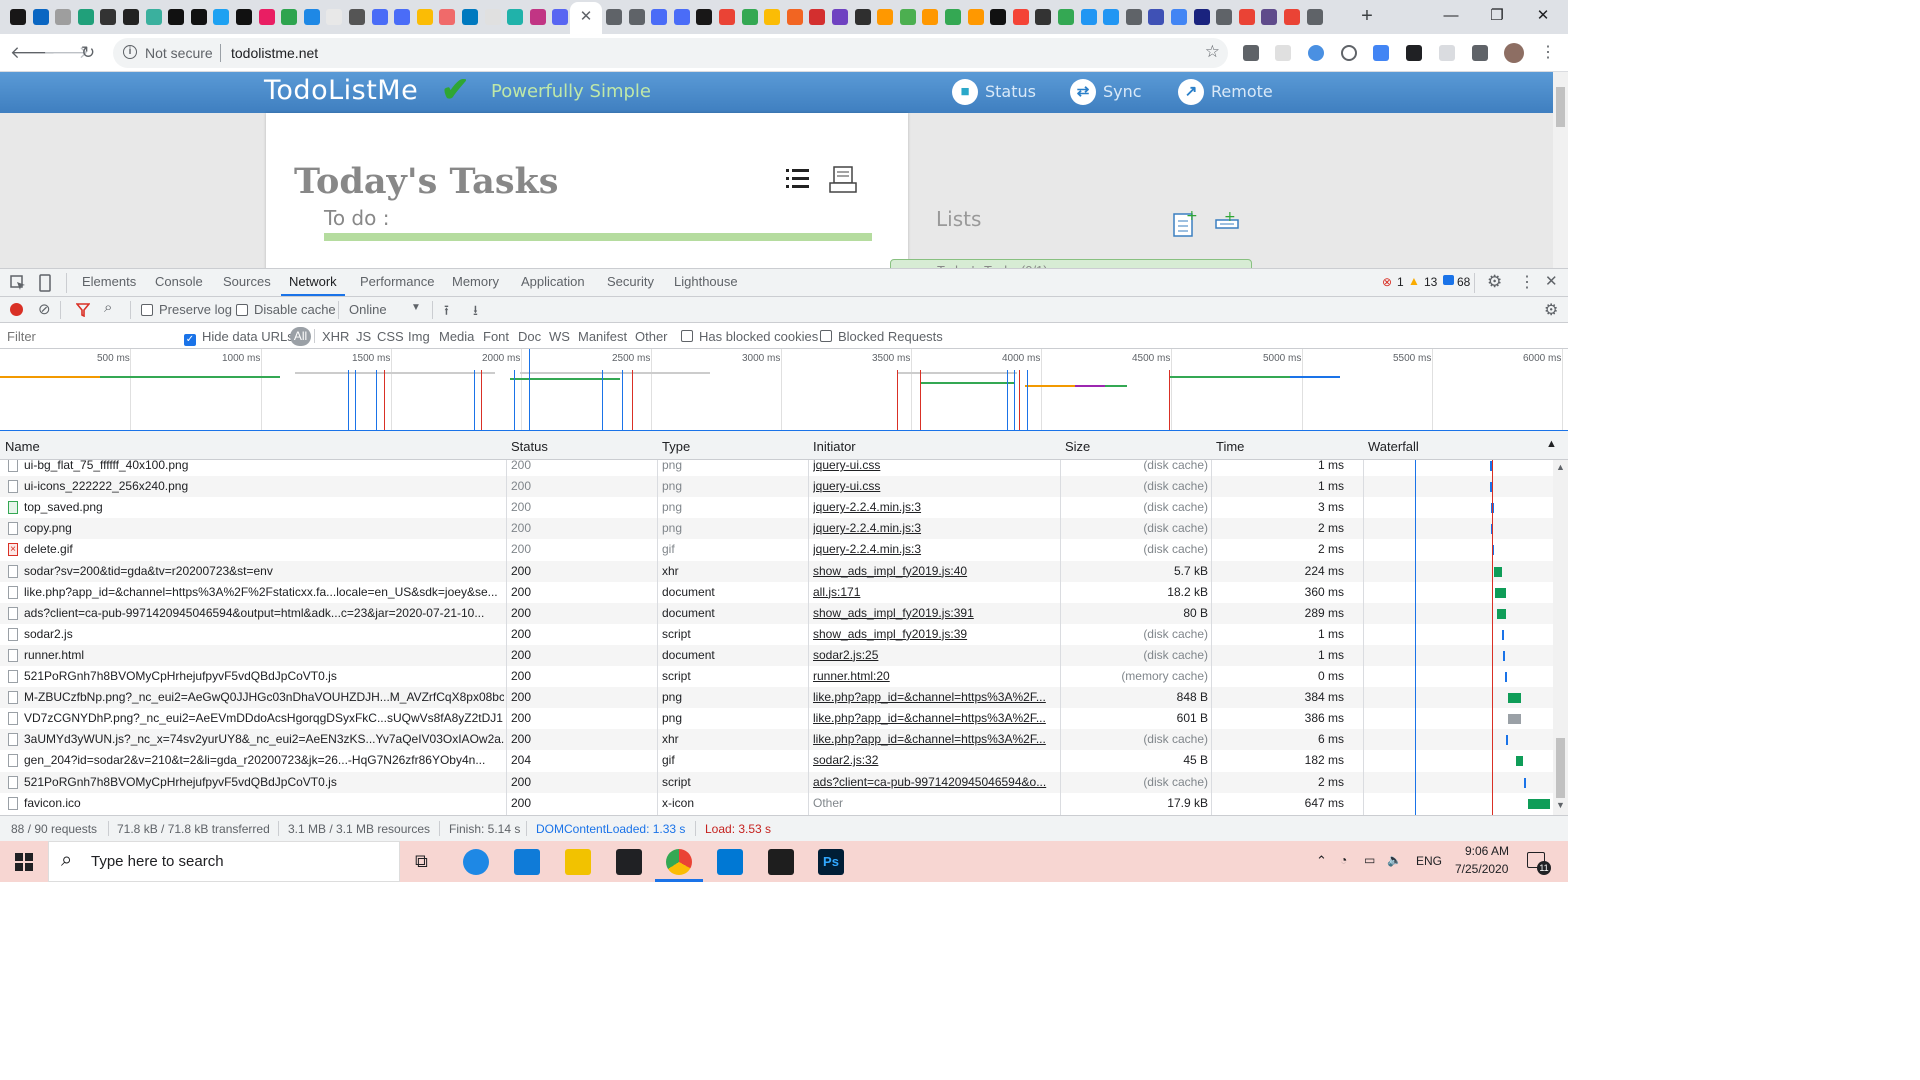 This screenshot has width=1920, height=1080. Describe the element at coordinates (831, 862) in the screenshot. I see `photoshop-icon: Ps` at that location.